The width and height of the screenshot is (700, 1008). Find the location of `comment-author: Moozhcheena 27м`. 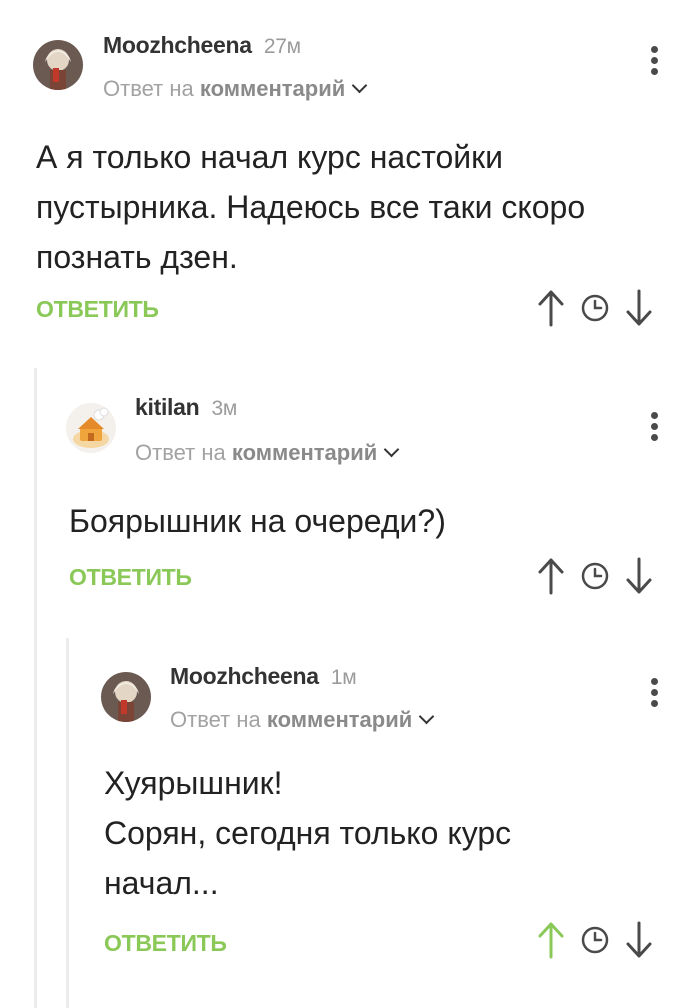

comment-author: Moozhcheena 27м is located at coordinates (202, 45).